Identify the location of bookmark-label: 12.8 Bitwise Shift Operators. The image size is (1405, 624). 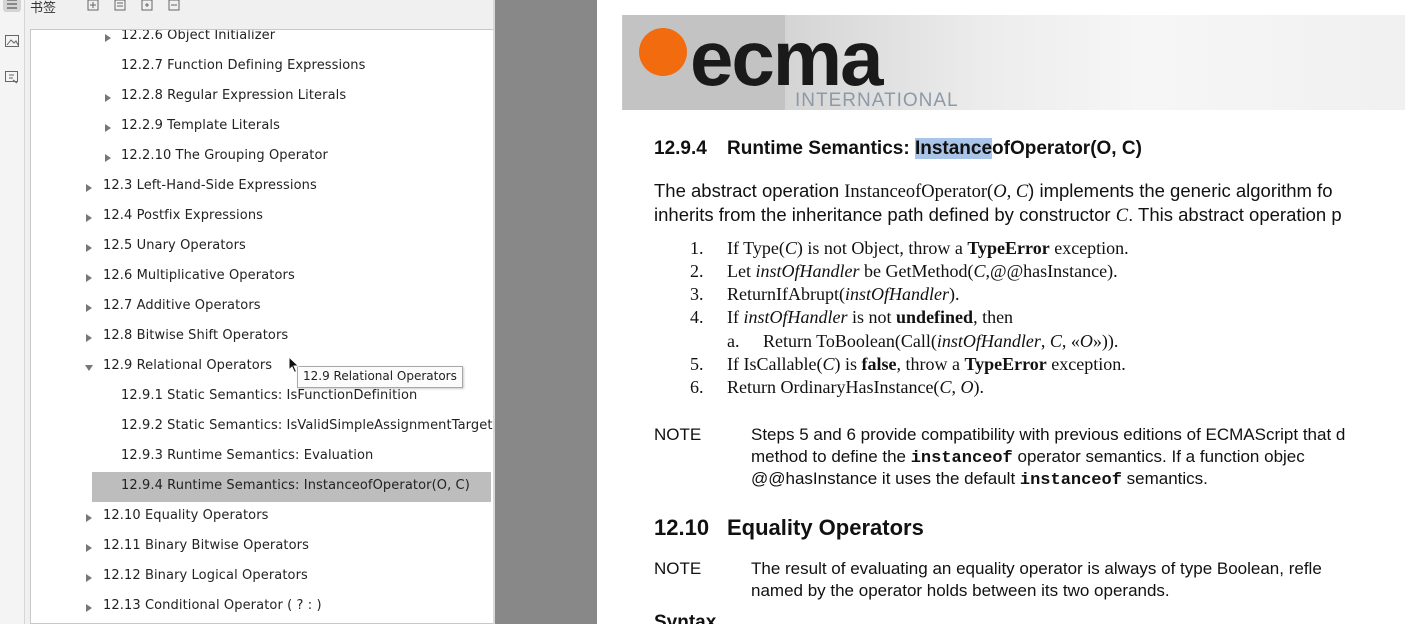
(196, 335).